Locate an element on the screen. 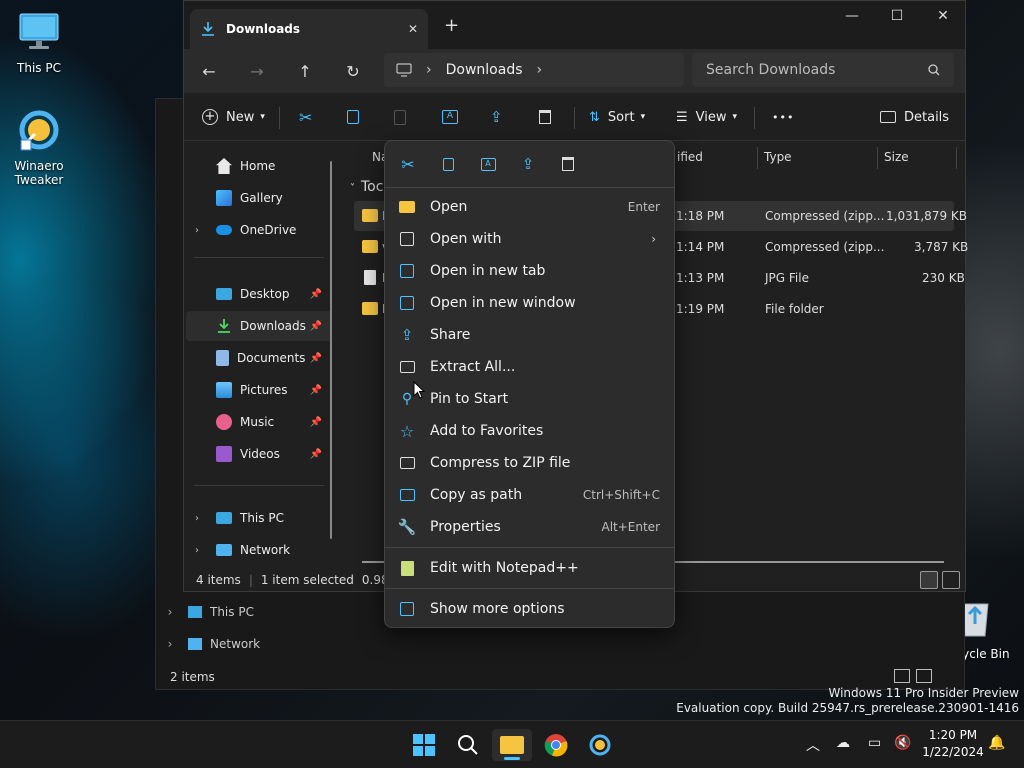  sidebar-item-desktop: Desktop 📌 is located at coordinates (259, 294).